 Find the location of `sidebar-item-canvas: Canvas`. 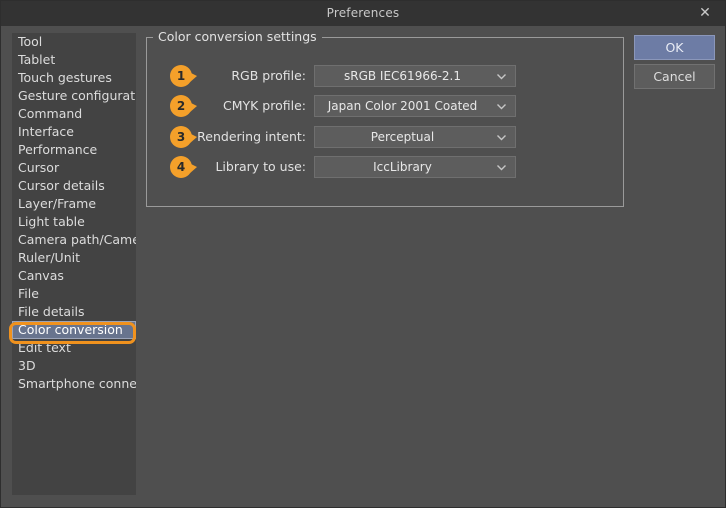

sidebar-item-canvas: Canvas is located at coordinates (74, 276).